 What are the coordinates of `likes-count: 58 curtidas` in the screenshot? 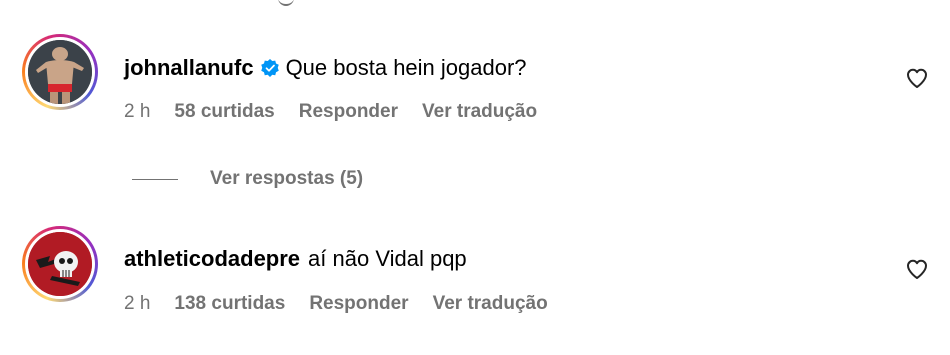 It's located at (224, 112).